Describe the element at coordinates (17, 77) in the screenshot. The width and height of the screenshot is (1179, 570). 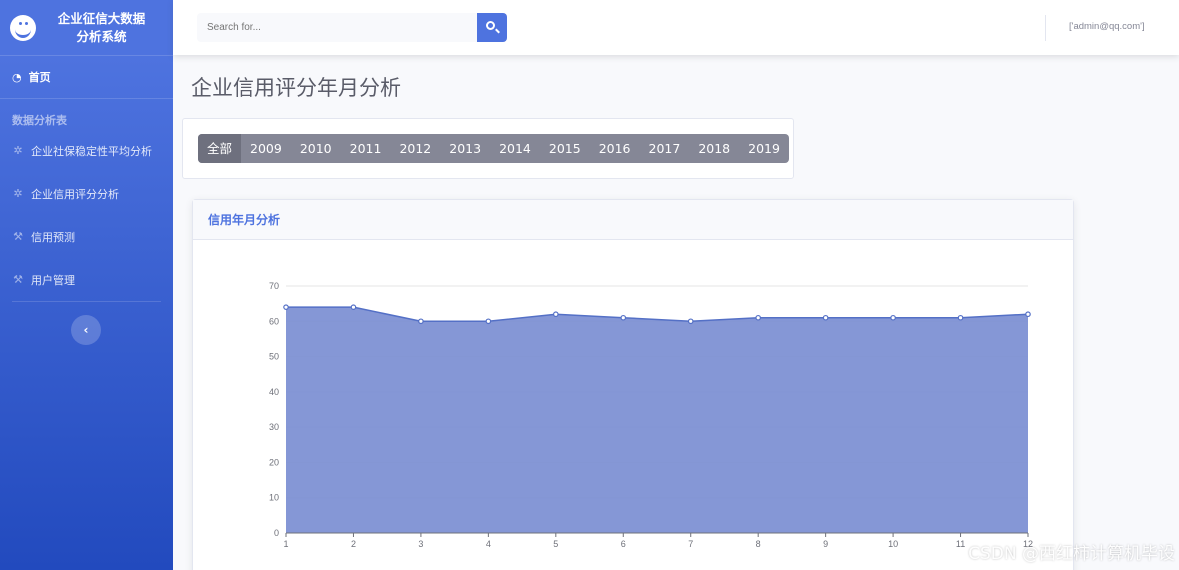
I see `dashboard-icon: ◔` at that location.